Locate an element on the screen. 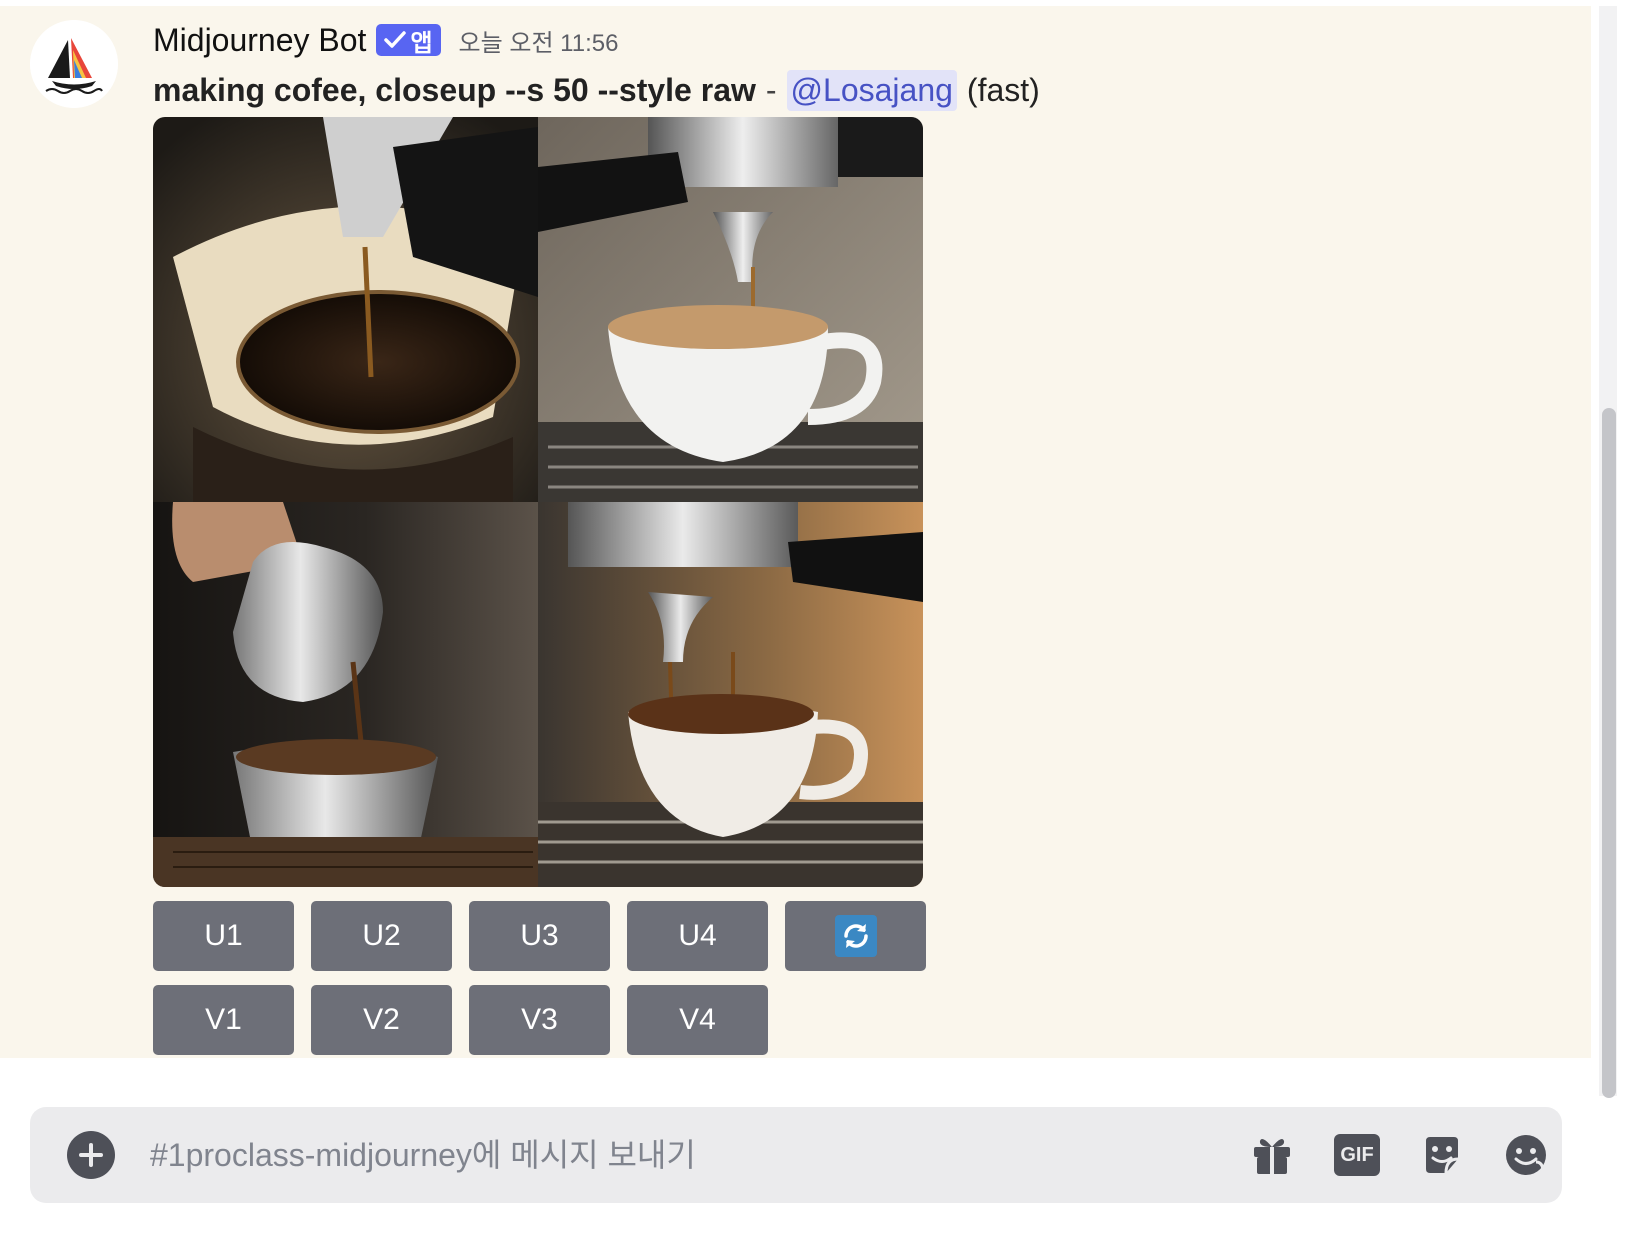 The image size is (1626, 1250). refresh-icon is located at coordinates (855, 936).